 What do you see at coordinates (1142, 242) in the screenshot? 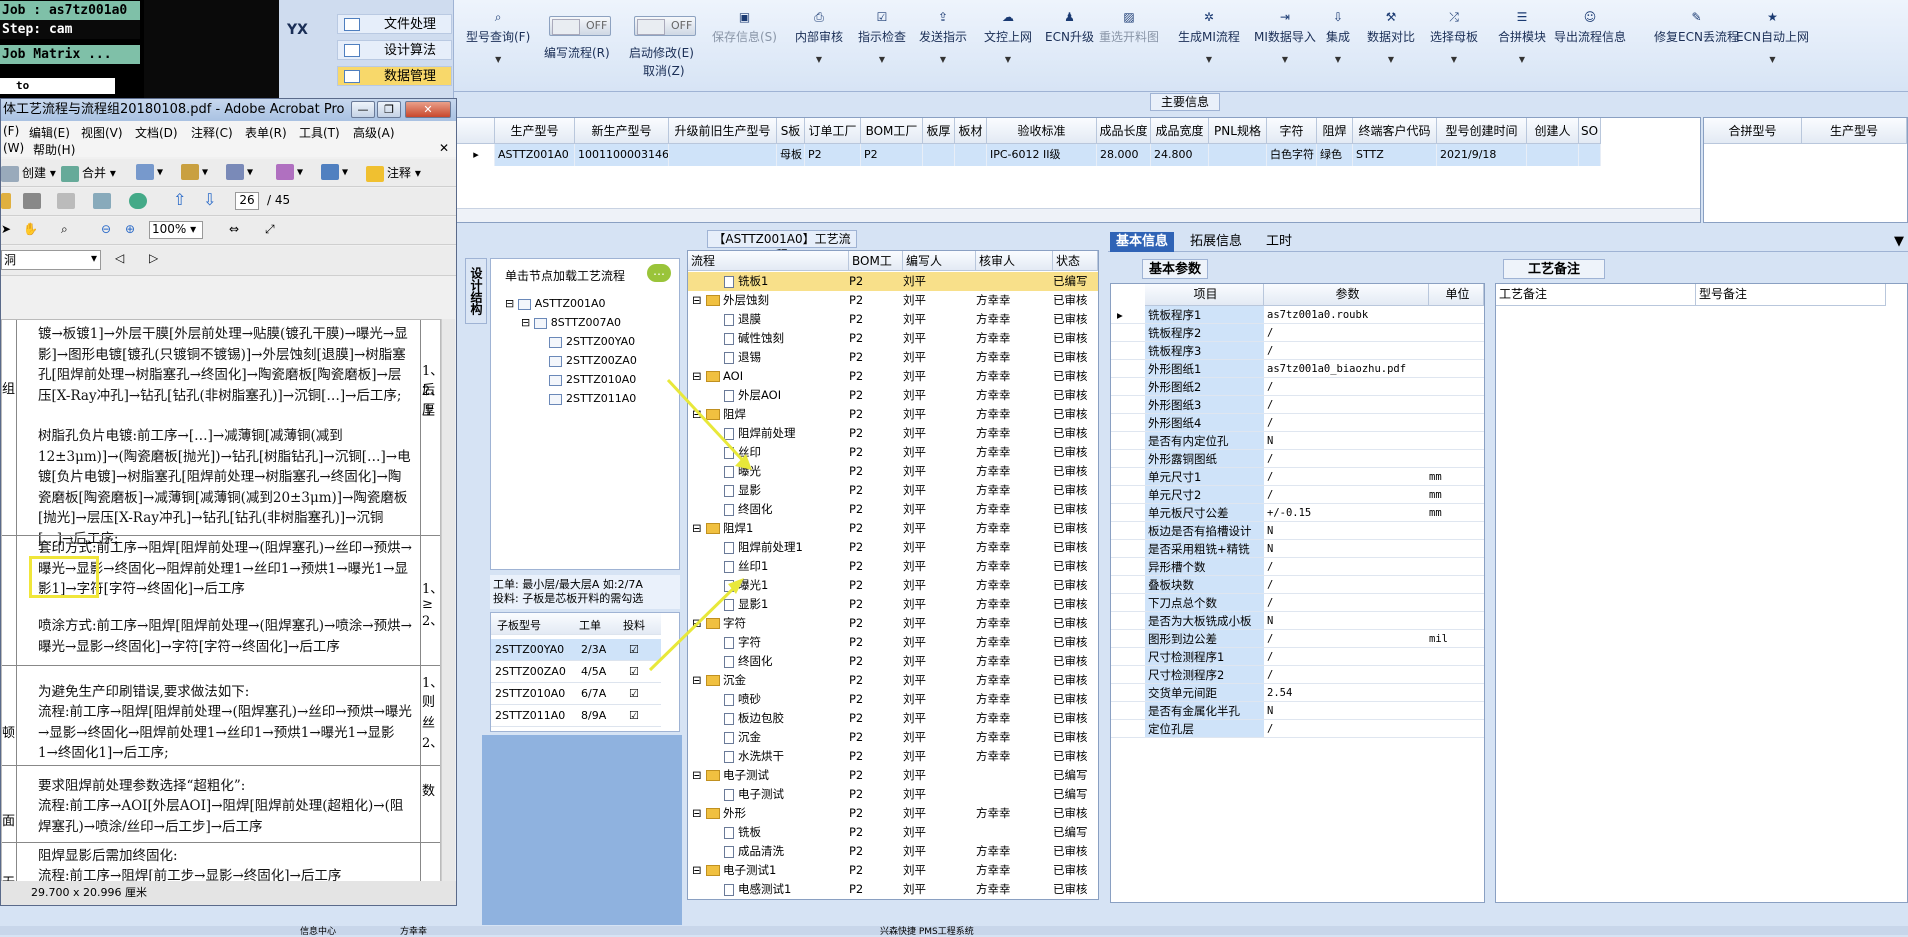
I see `tab-basic-info: 基本信息` at bounding box center [1142, 242].